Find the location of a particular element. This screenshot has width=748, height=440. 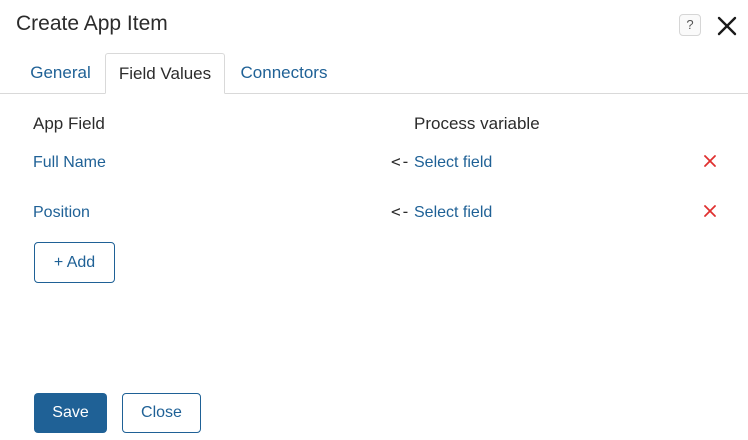

table-row: Full Name <- Select field is located at coordinates (374, 165).